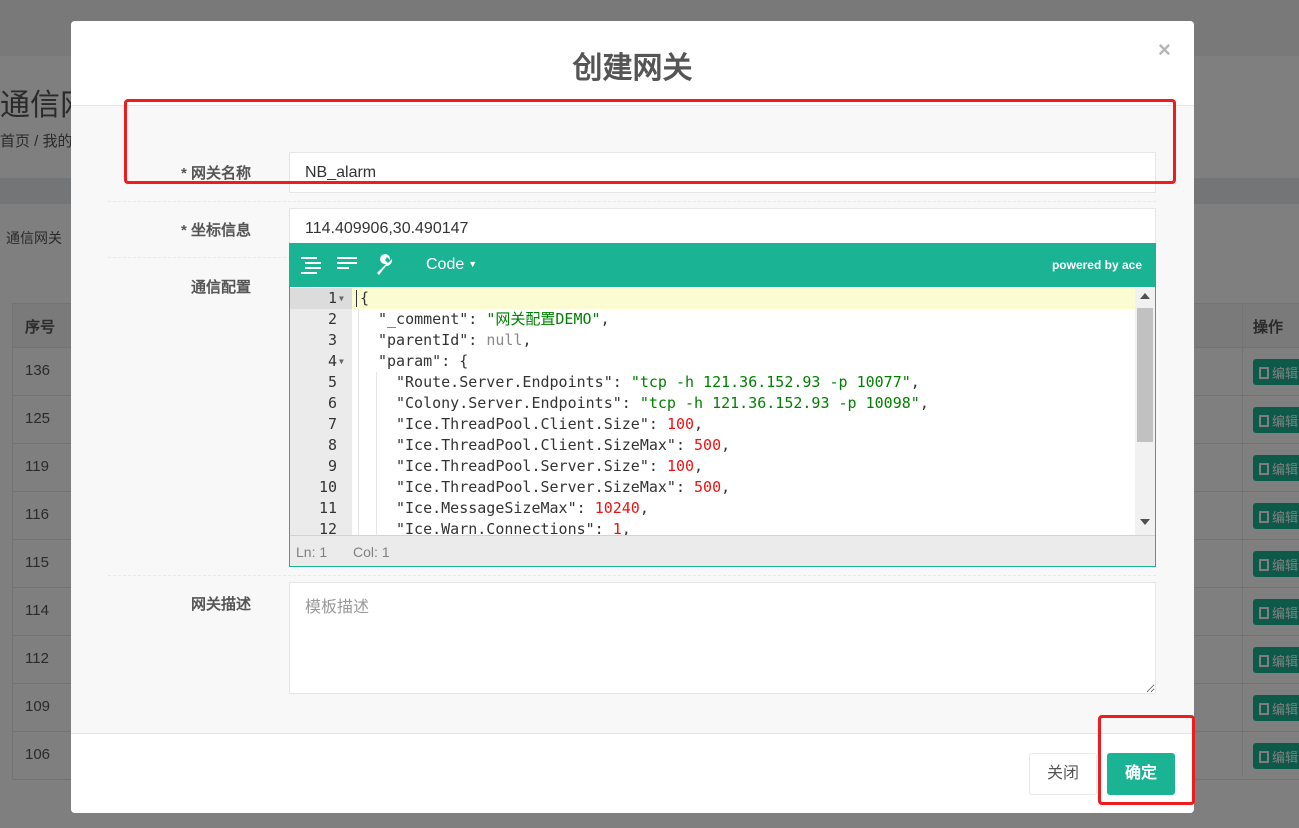 The width and height of the screenshot is (1299, 828). Describe the element at coordinates (712, 340) in the screenshot. I see `code-line: 3 "parentId": null,` at that location.